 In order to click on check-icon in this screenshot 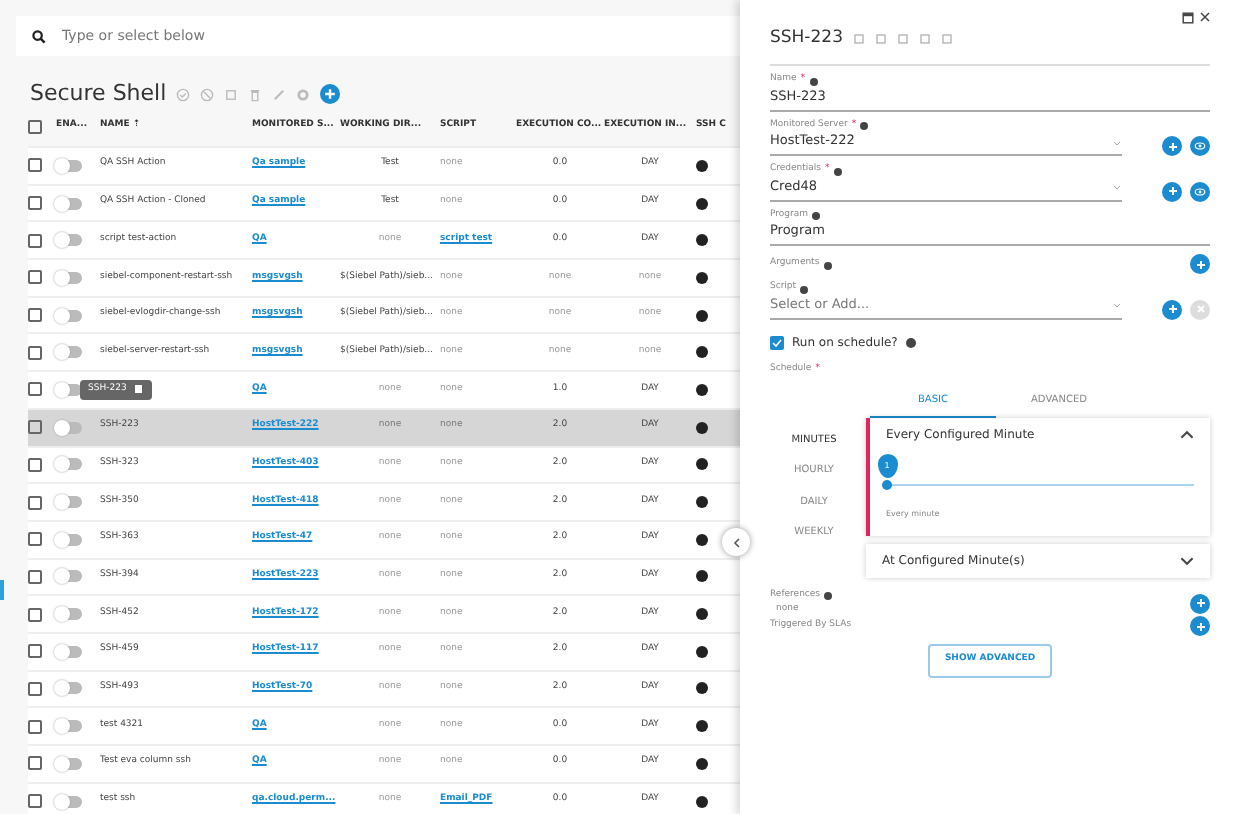, I will do `click(777, 342)`.